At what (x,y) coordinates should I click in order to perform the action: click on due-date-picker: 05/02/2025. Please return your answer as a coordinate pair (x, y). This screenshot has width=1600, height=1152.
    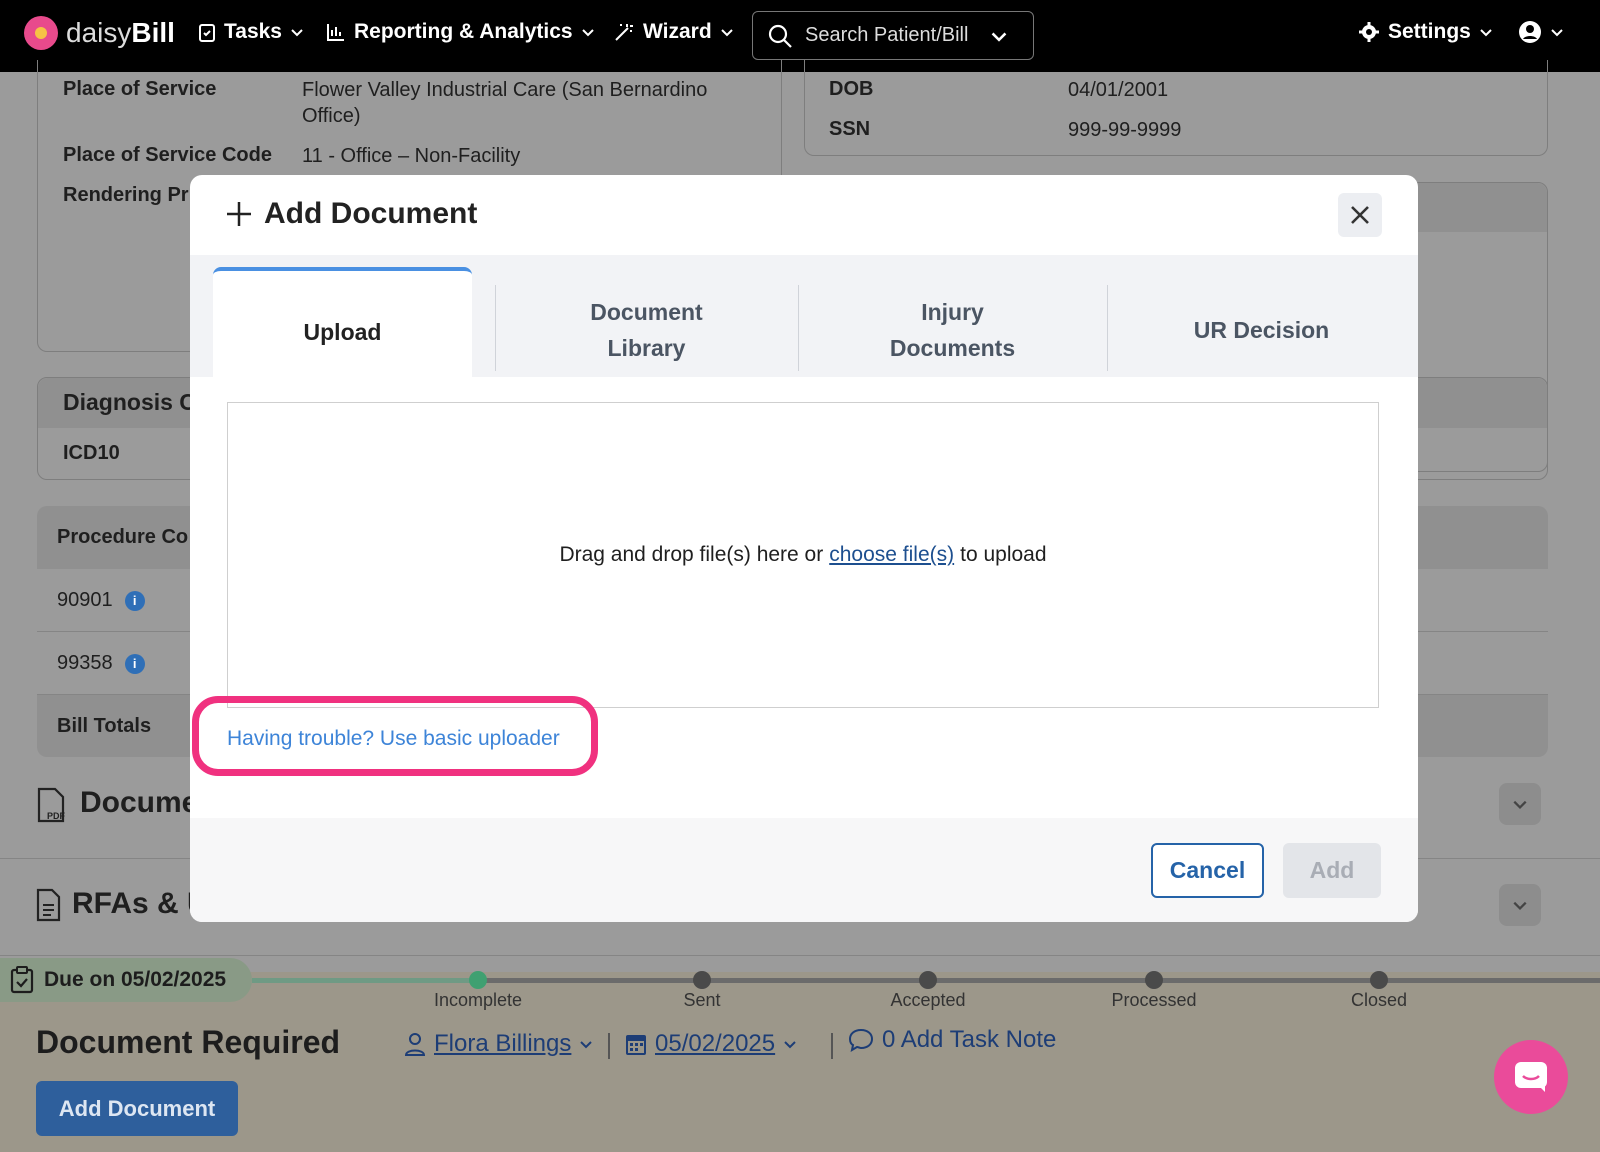
    Looking at the image, I should click on (711, 1044).